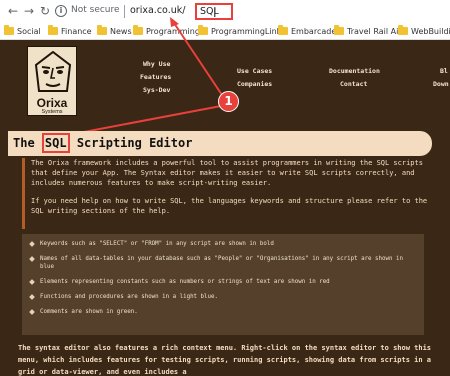  Describe the element at coordinates (225, 12) in the screenshot. I see `browser-toolbar: ← → ↻ i Not secure orixa.co.uk/ SQL I` at that location.